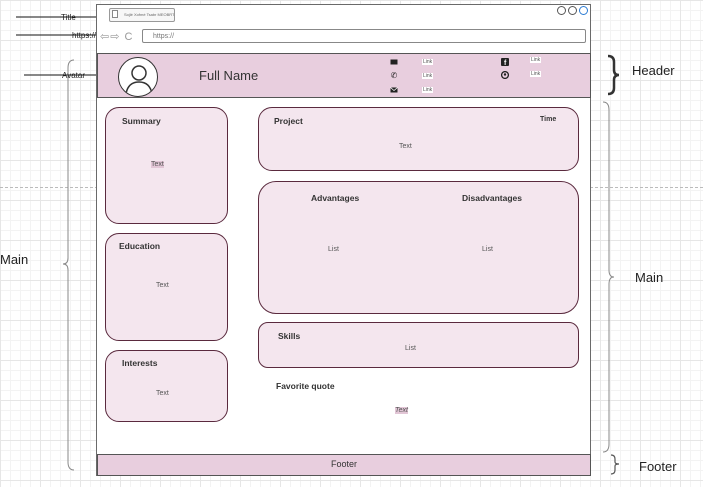 The image size is (703, 487). What do you see at coordinates (401, 410) in the screenshot?
I see `quote-text: Text` at bounding box center [401, 410].